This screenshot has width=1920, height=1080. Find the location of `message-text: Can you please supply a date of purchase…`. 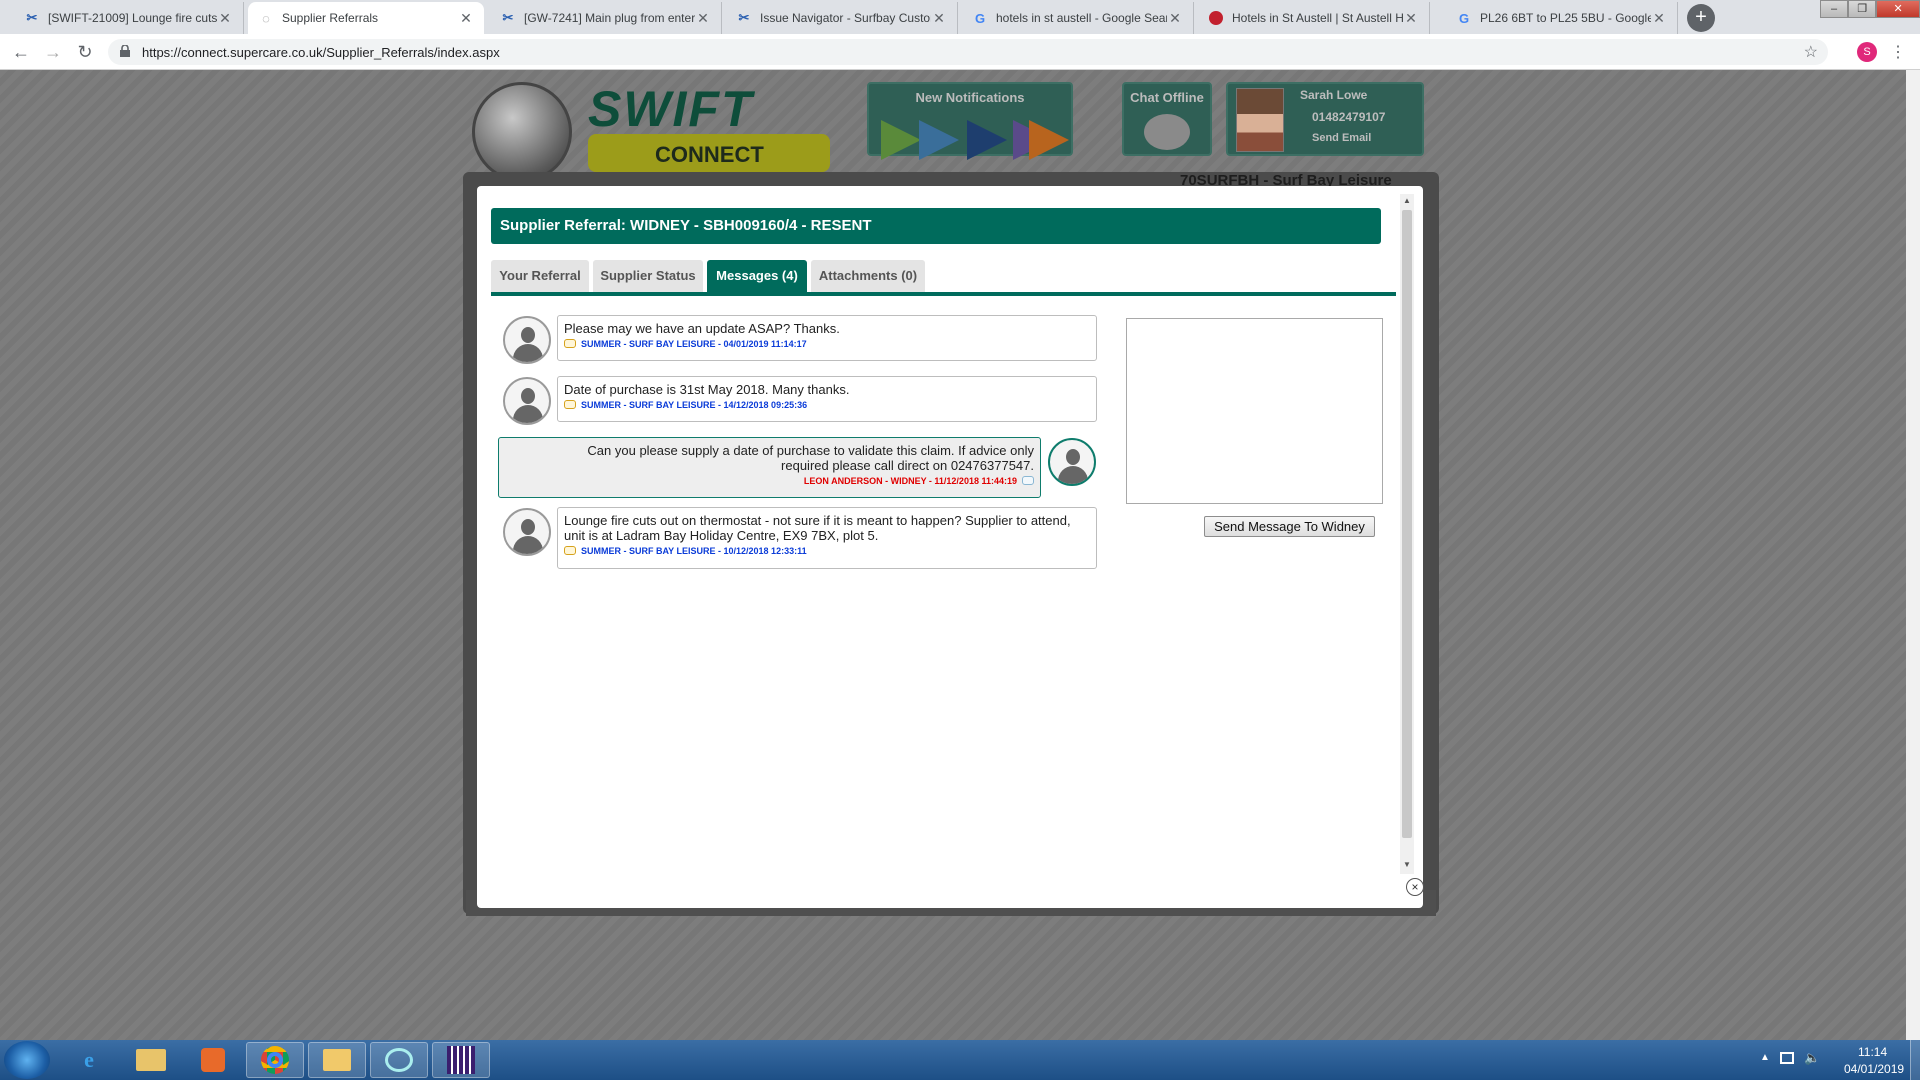

message-text: Can you please supply a date of purchase… is located at coordinates (810, 458).